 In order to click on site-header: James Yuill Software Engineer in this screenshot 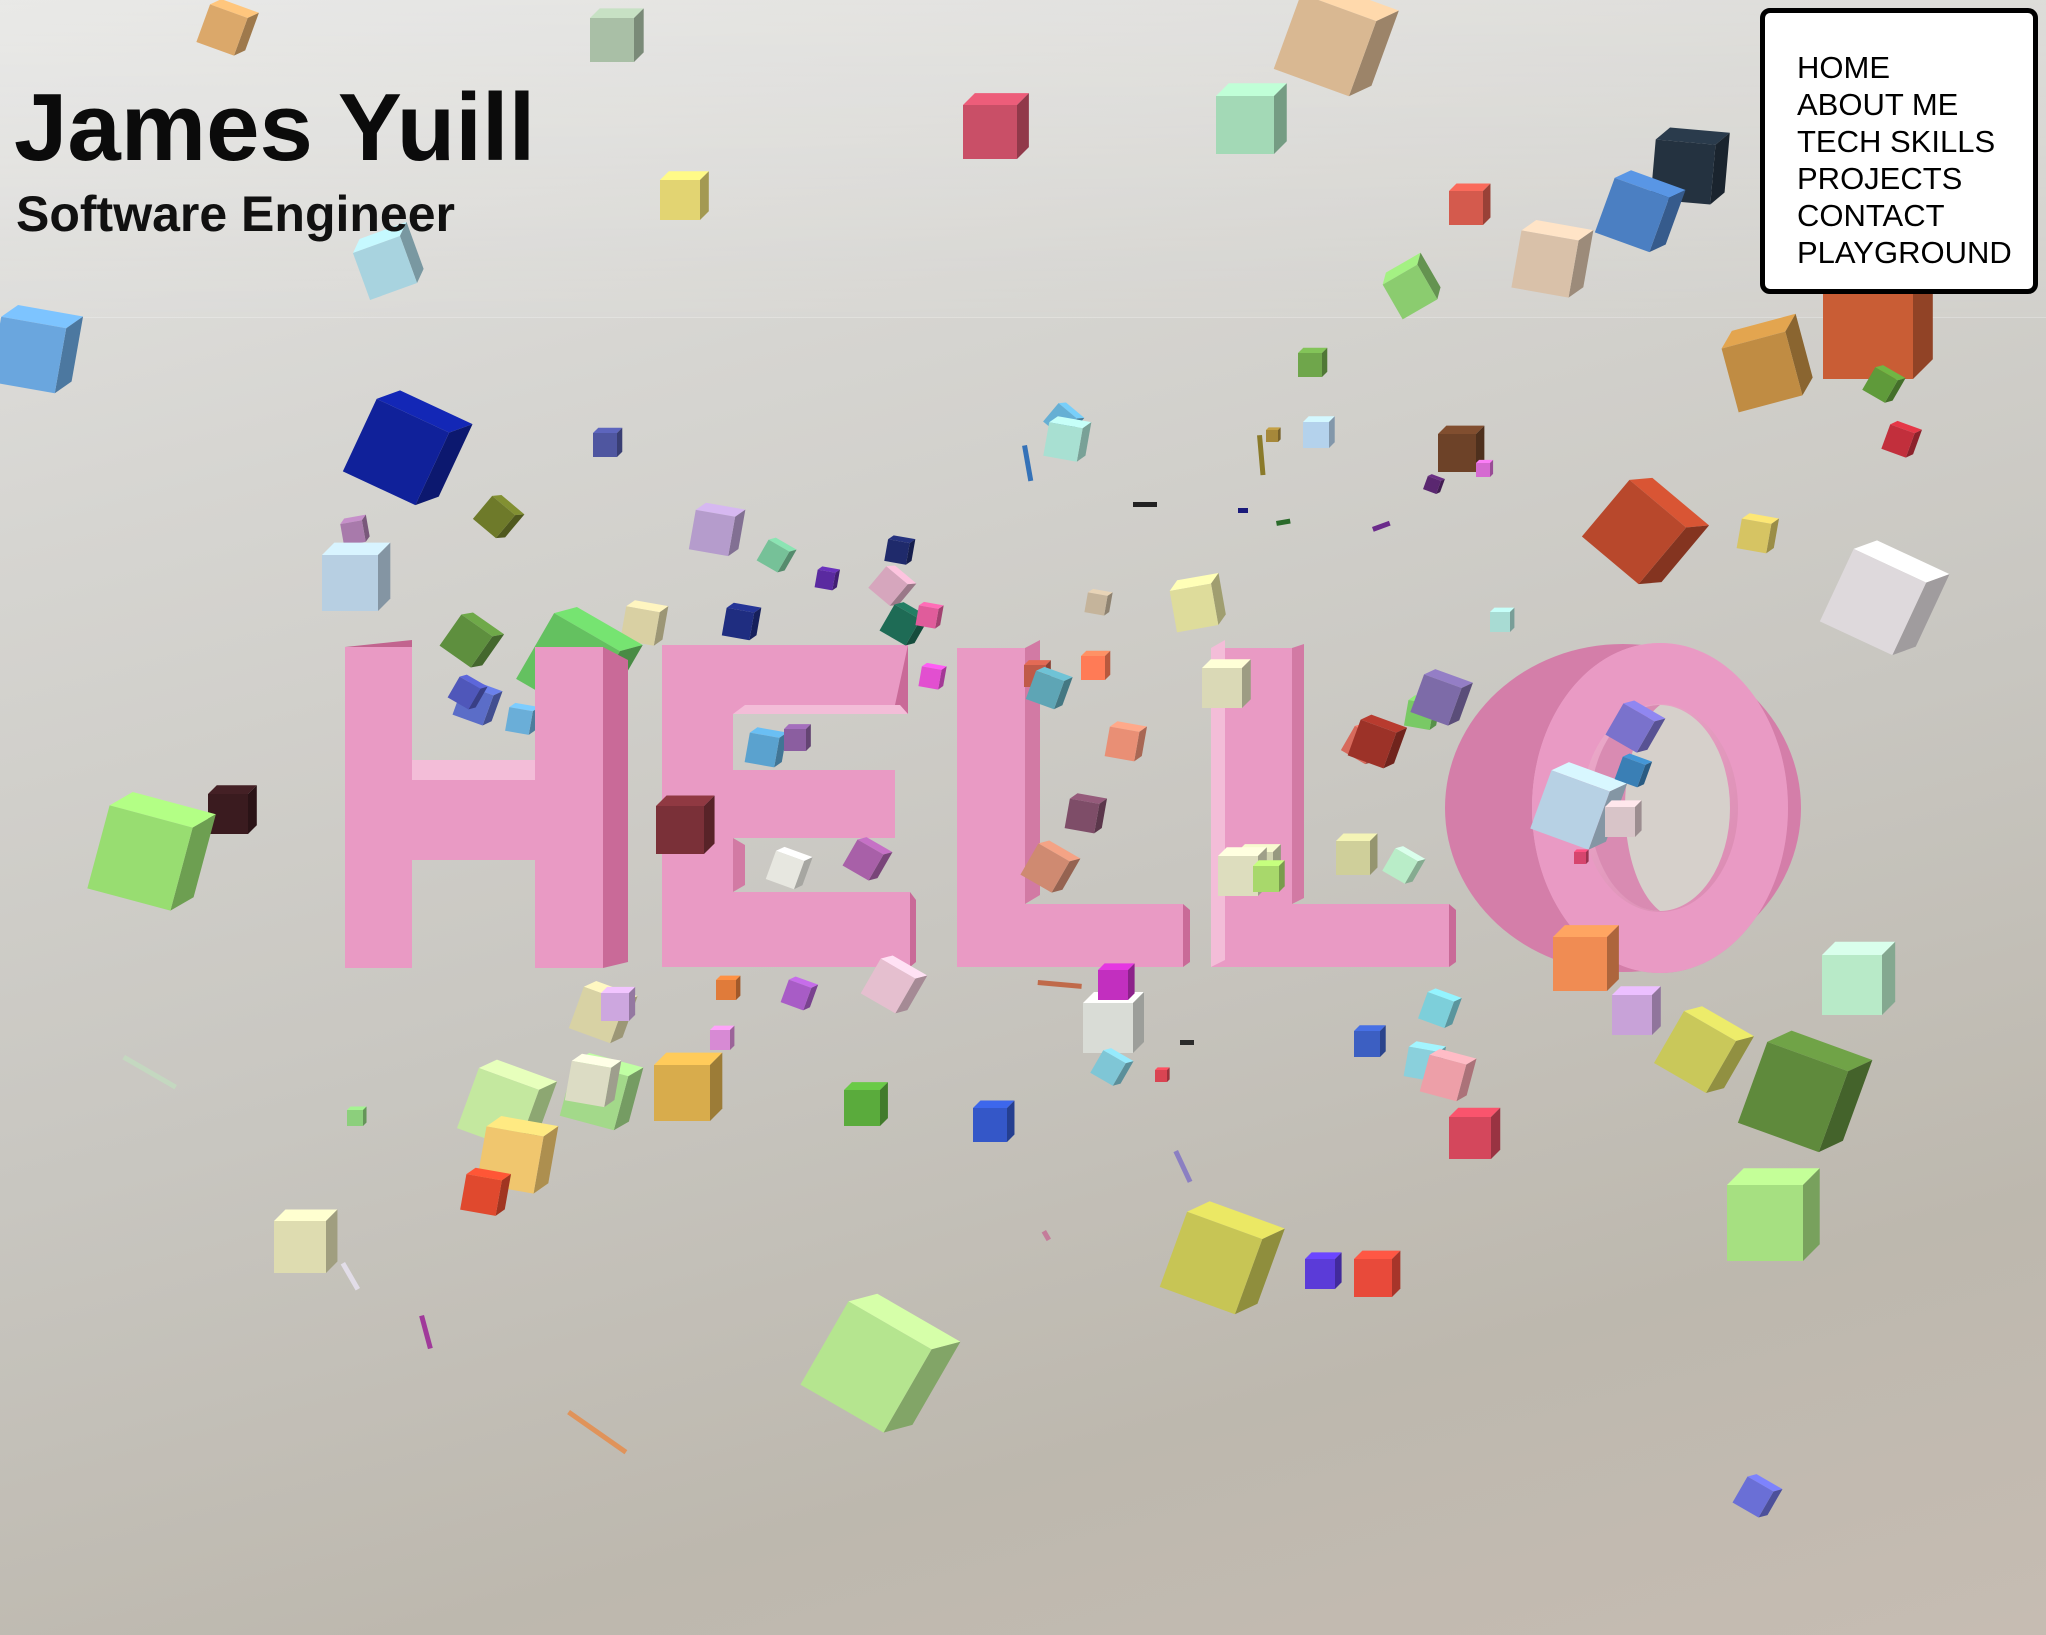, I will do `click(274, 158)`.